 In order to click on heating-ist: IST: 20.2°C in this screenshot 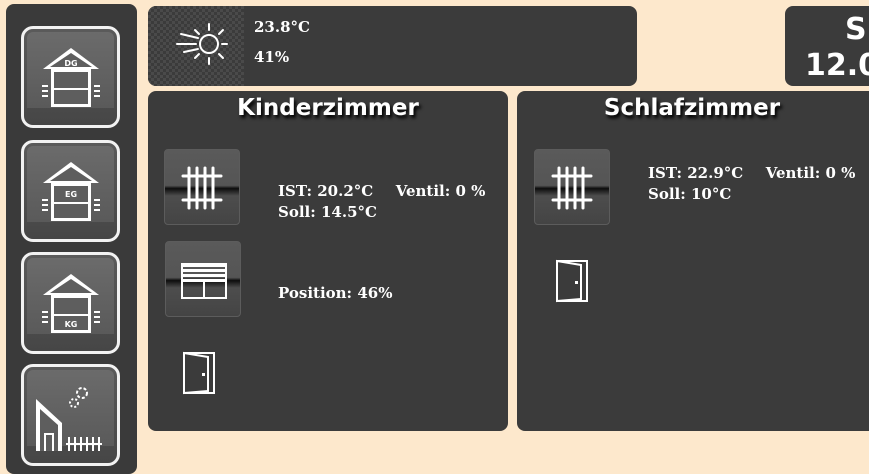, I will do `click(326, 191)`.